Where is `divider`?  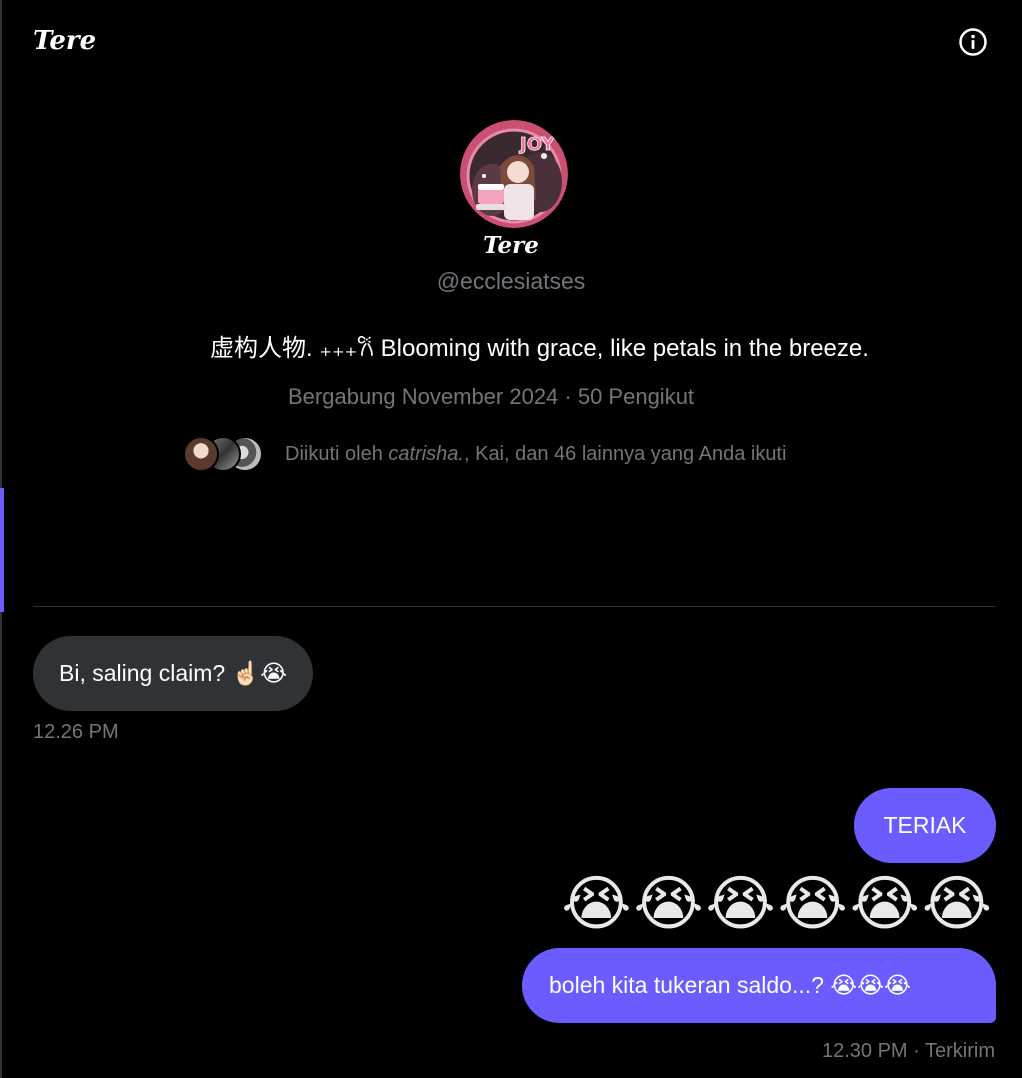 divider is located at coordinates (514, 606).